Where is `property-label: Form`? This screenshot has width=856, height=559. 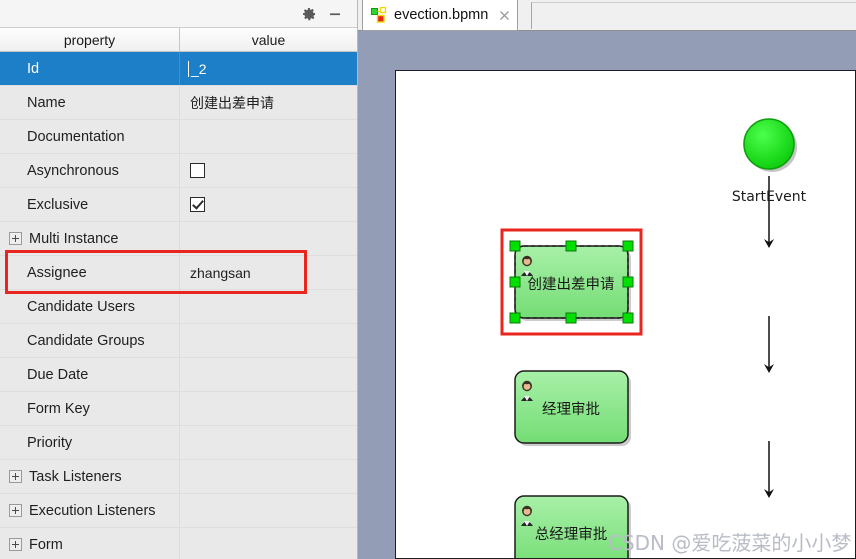 property-label: Form is located at coordinates (46, 544).